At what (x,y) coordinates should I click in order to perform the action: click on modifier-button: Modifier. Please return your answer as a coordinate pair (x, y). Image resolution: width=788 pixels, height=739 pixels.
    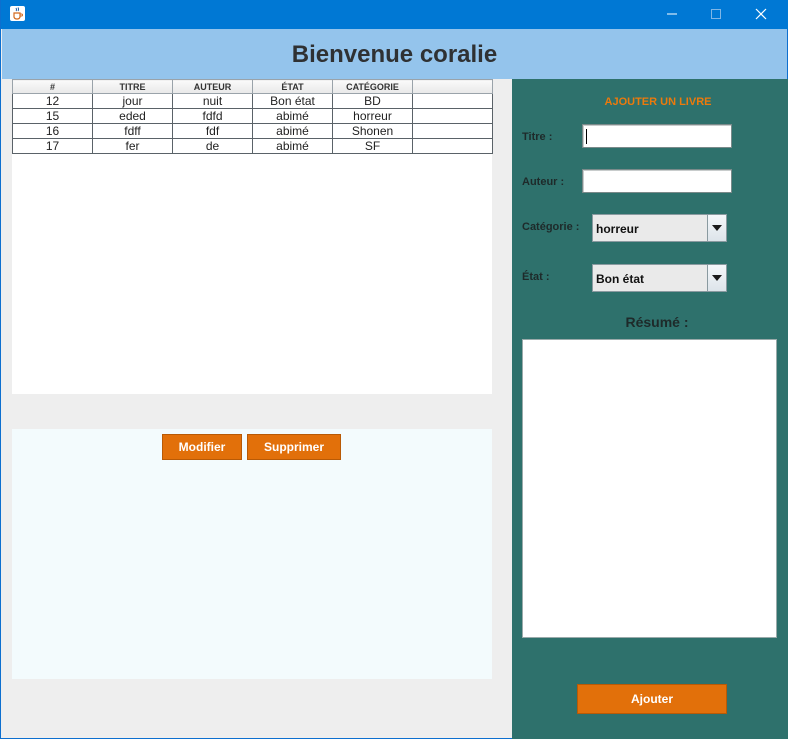
    Looking at the image, I should click on (202, 447).